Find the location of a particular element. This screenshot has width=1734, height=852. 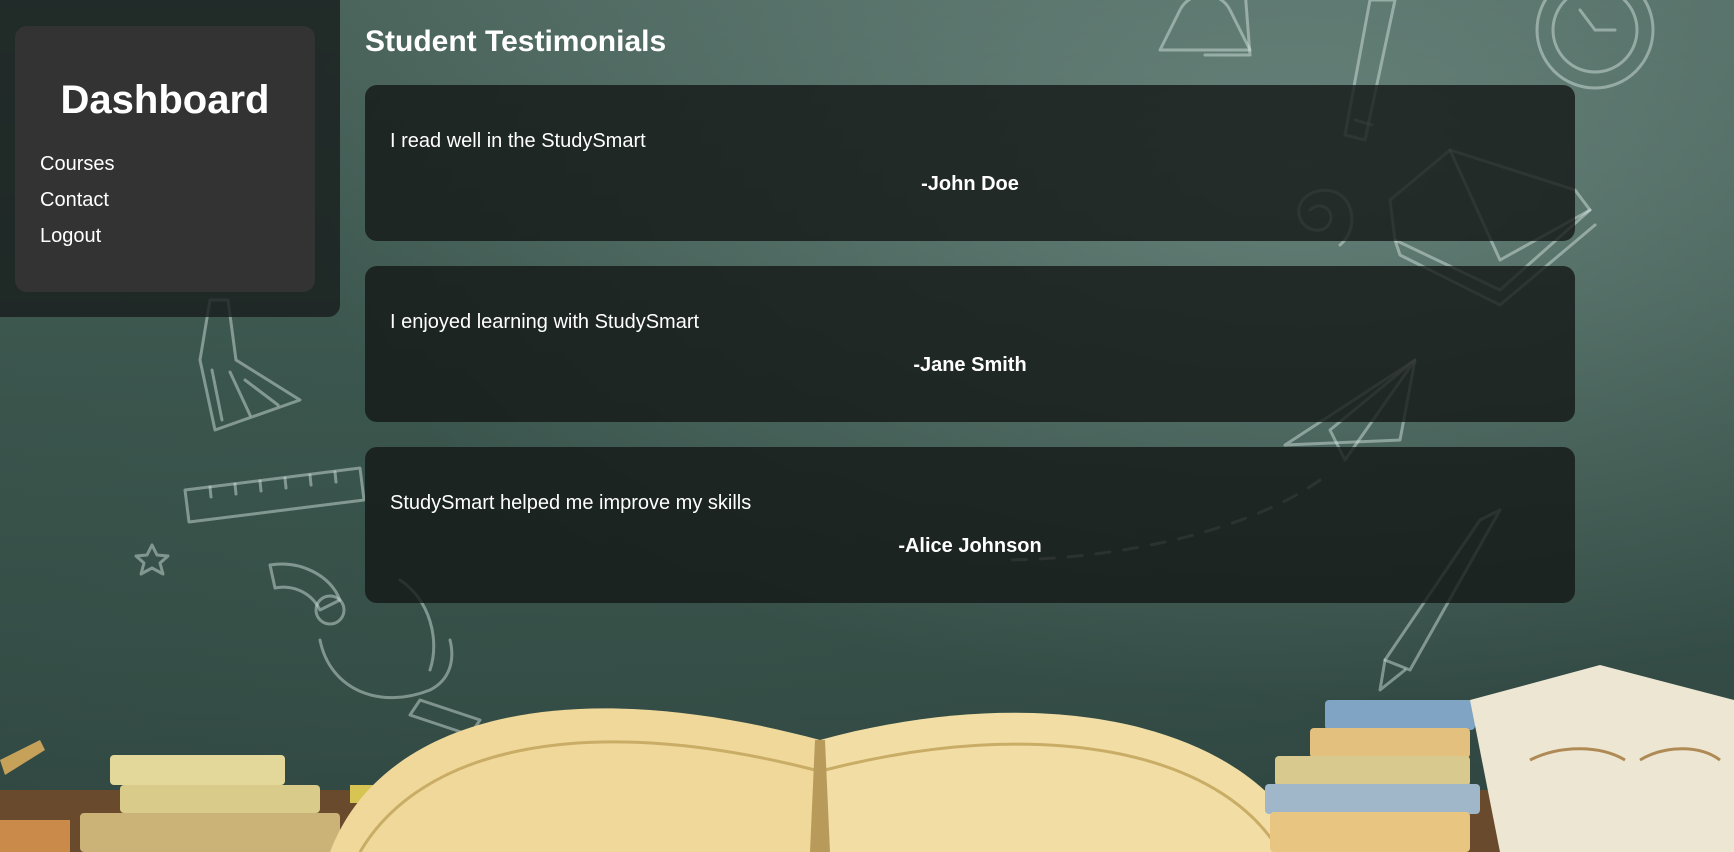

sidebar: Dashboard Courses Contact Logout is located at coordinates (165, 159).